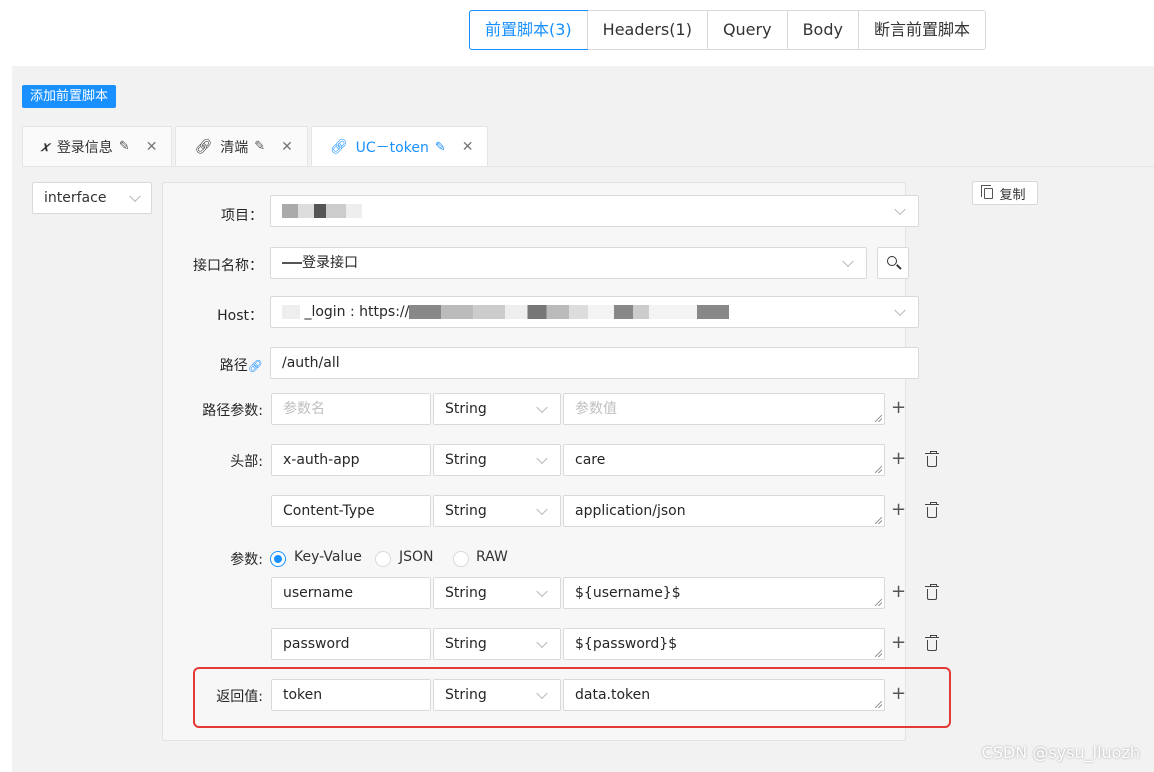  I want to click on path-label: 路径🔗︎, so click(213, 365).